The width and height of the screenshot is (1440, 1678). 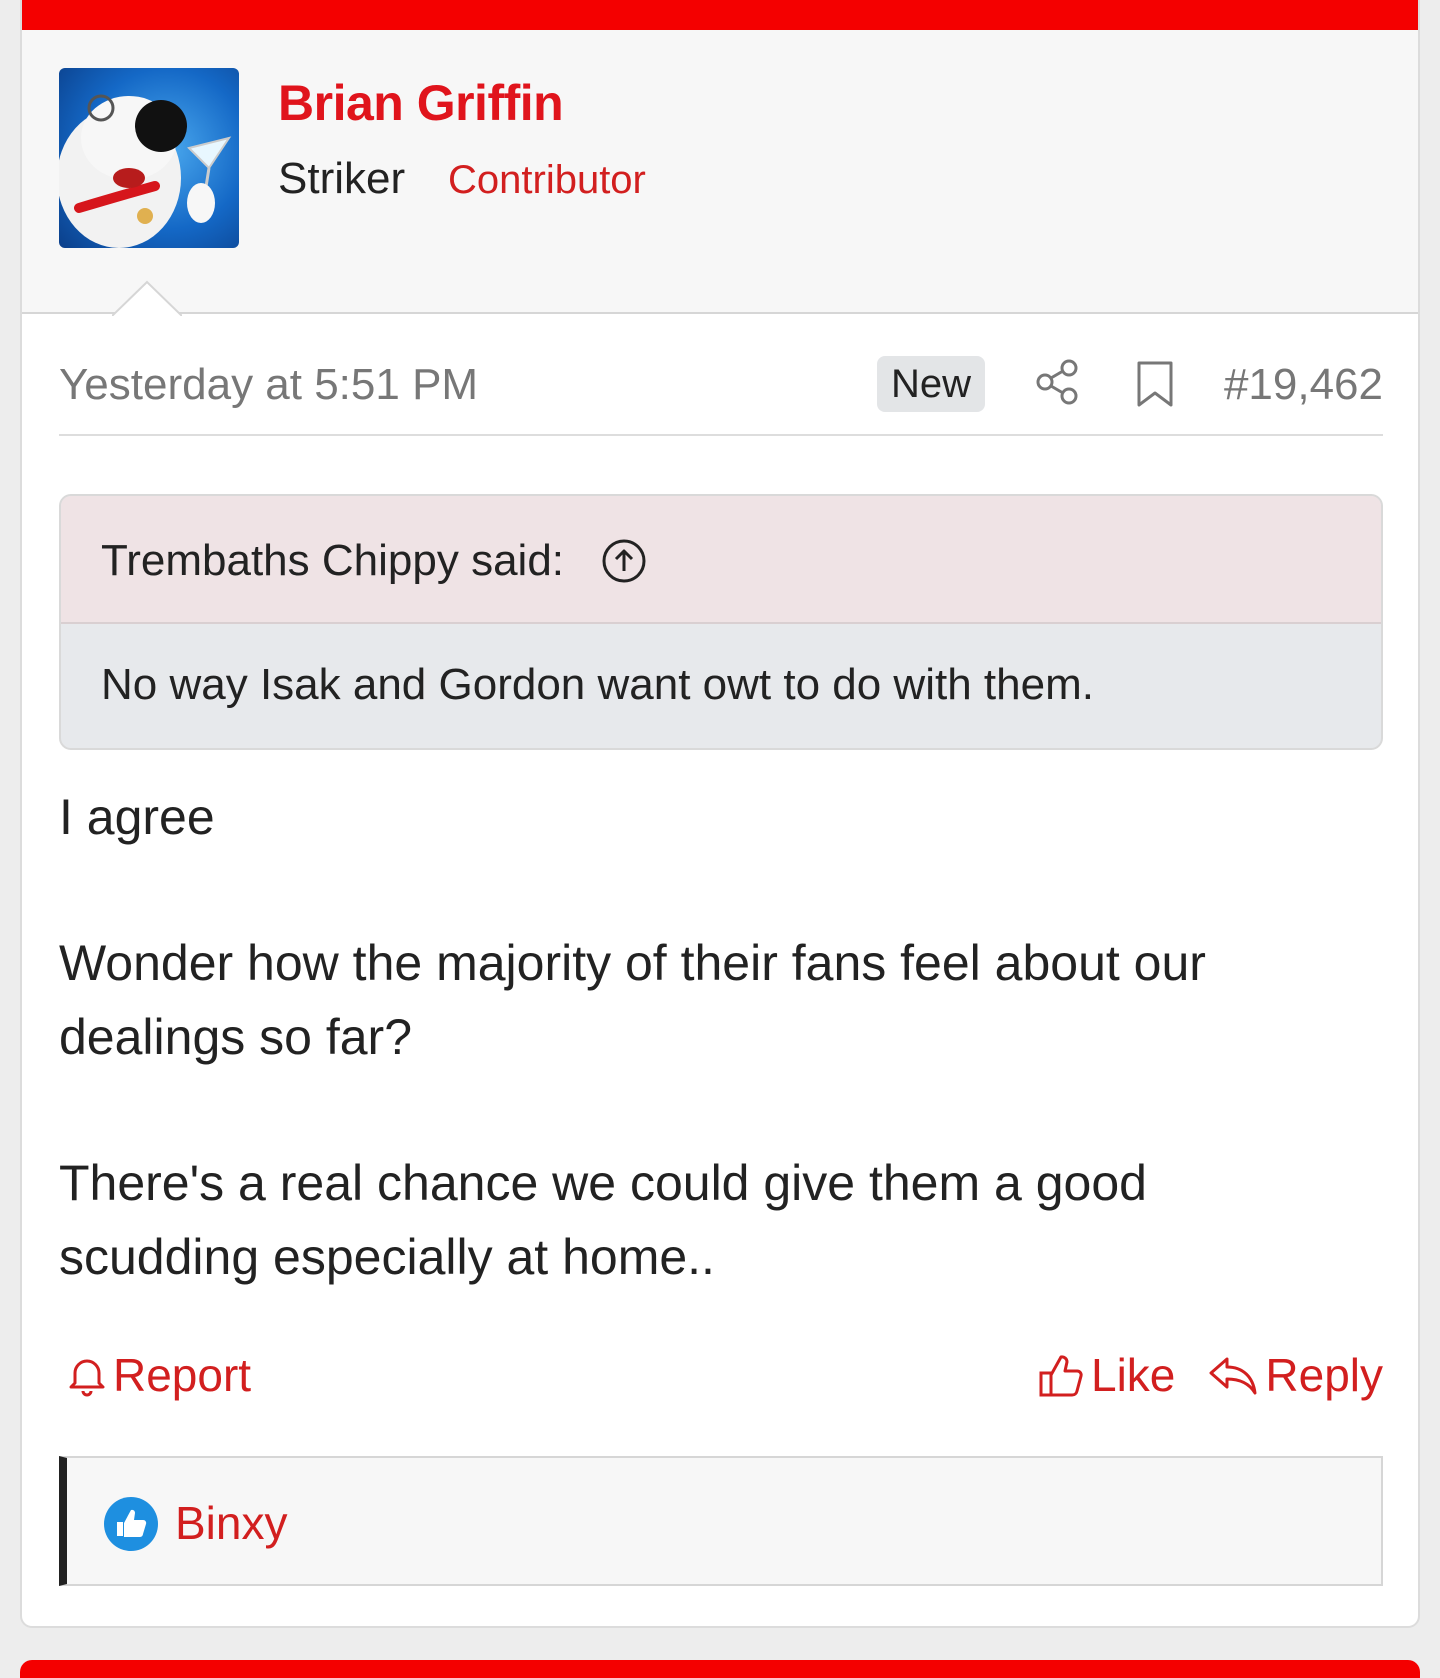 What do you see at coordinates (342, 178) in the screenshot?
I see `user-title: Striker` at bounding box center [342, 178].